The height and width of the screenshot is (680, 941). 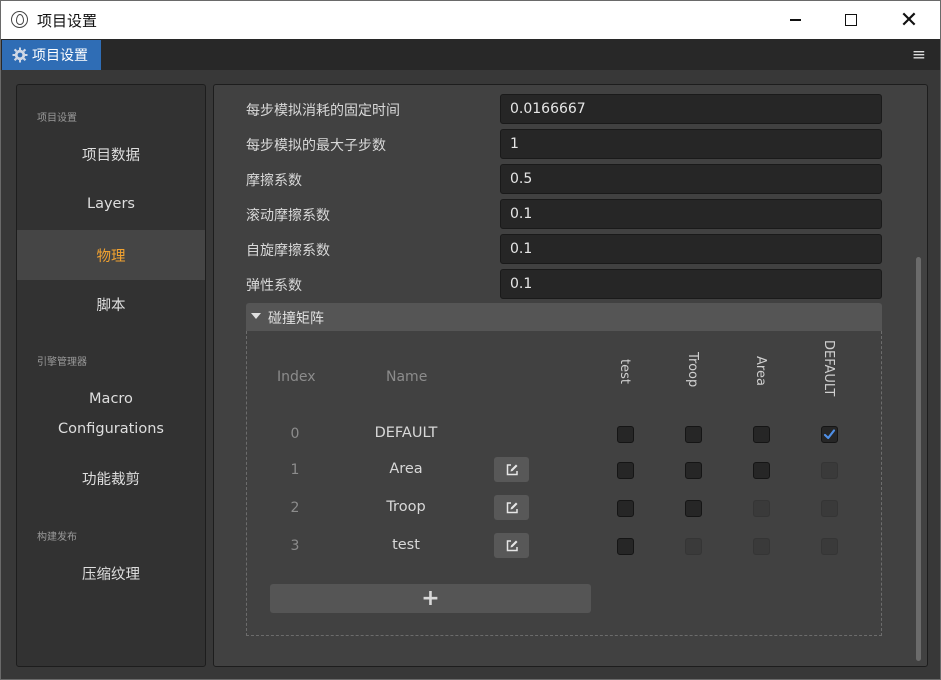 What do you see at coordinates (430, 598) in the screenshot?
I see `add-layer-button: +` at bounding box center [430, 598].